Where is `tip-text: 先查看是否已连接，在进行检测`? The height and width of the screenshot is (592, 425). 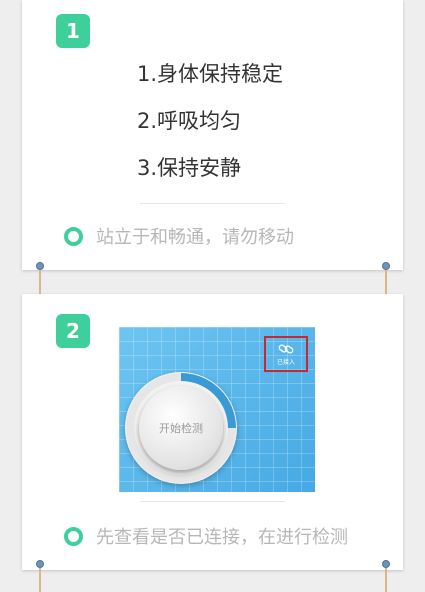
tip-text: 先查看是否已连接，在进行检测 is located at coordinates (222, 537).